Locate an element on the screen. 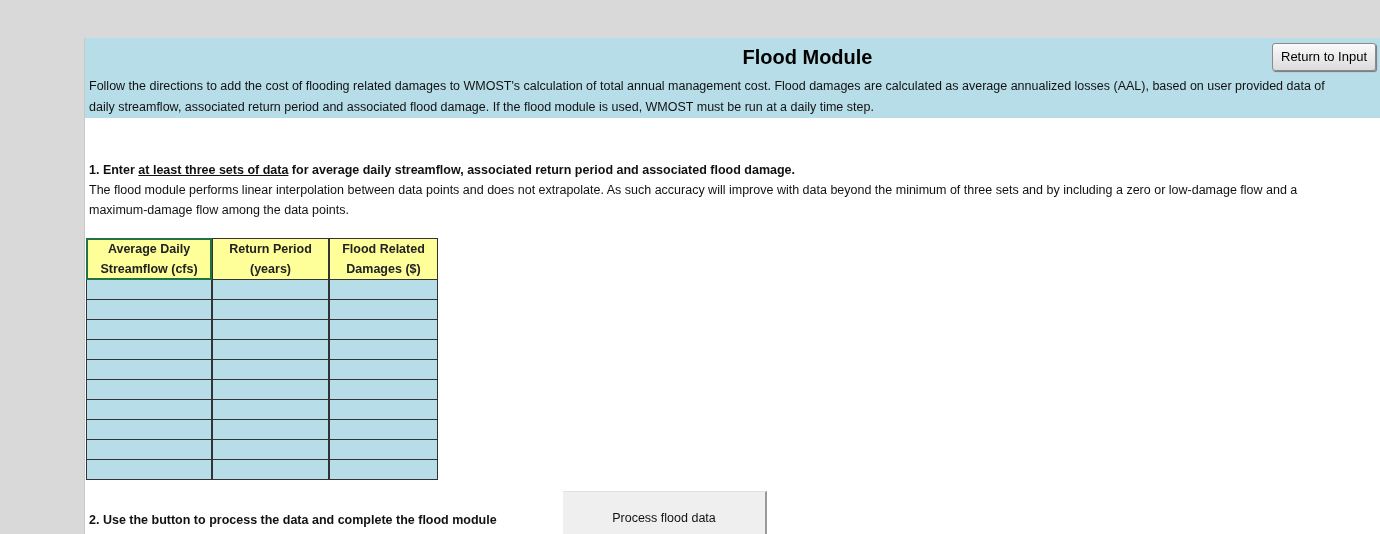 The image size is (1380, 534). column-header: Flood Related Damages ($) is located at coordinates (383, 259).